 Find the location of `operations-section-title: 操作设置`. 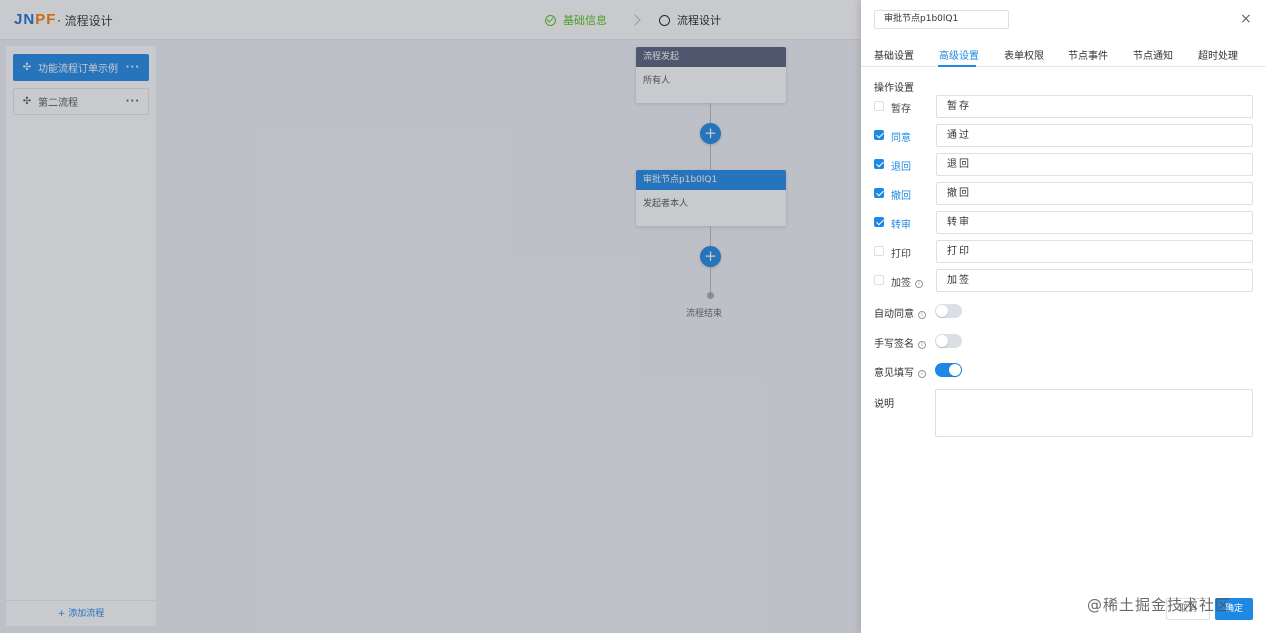

operations-section-title: 操作设置 is located at coordinates (894, 88).